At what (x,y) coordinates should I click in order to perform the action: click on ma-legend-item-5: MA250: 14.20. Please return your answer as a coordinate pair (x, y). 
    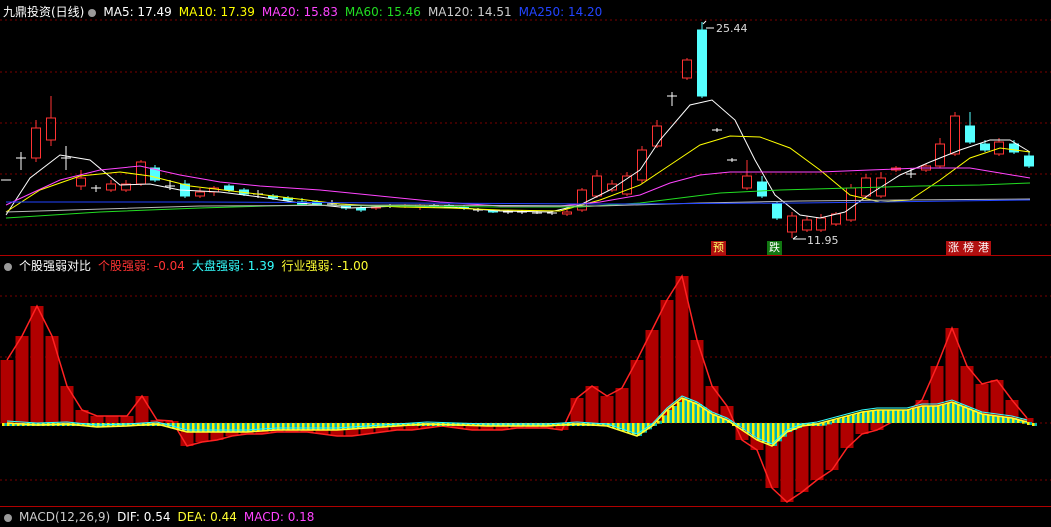
    Looking at the image, I should click on (560, 12).